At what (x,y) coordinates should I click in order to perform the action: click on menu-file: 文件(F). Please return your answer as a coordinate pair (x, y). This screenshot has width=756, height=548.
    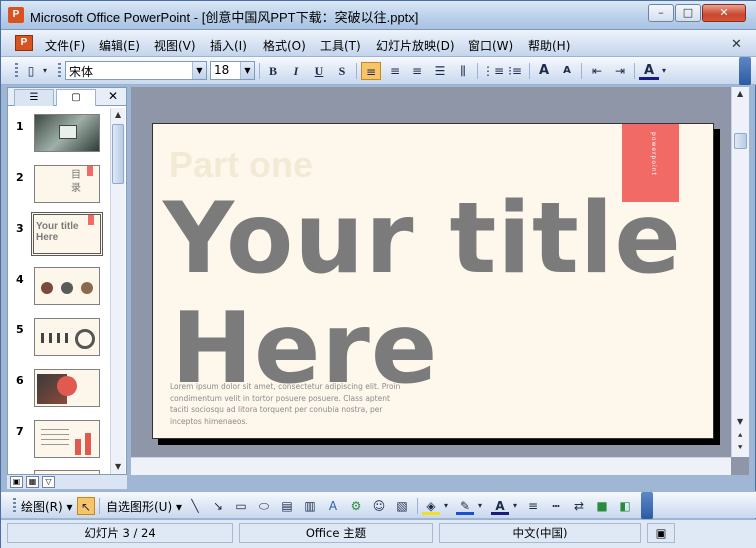
    Looking at the image, I should click on (65, 45).